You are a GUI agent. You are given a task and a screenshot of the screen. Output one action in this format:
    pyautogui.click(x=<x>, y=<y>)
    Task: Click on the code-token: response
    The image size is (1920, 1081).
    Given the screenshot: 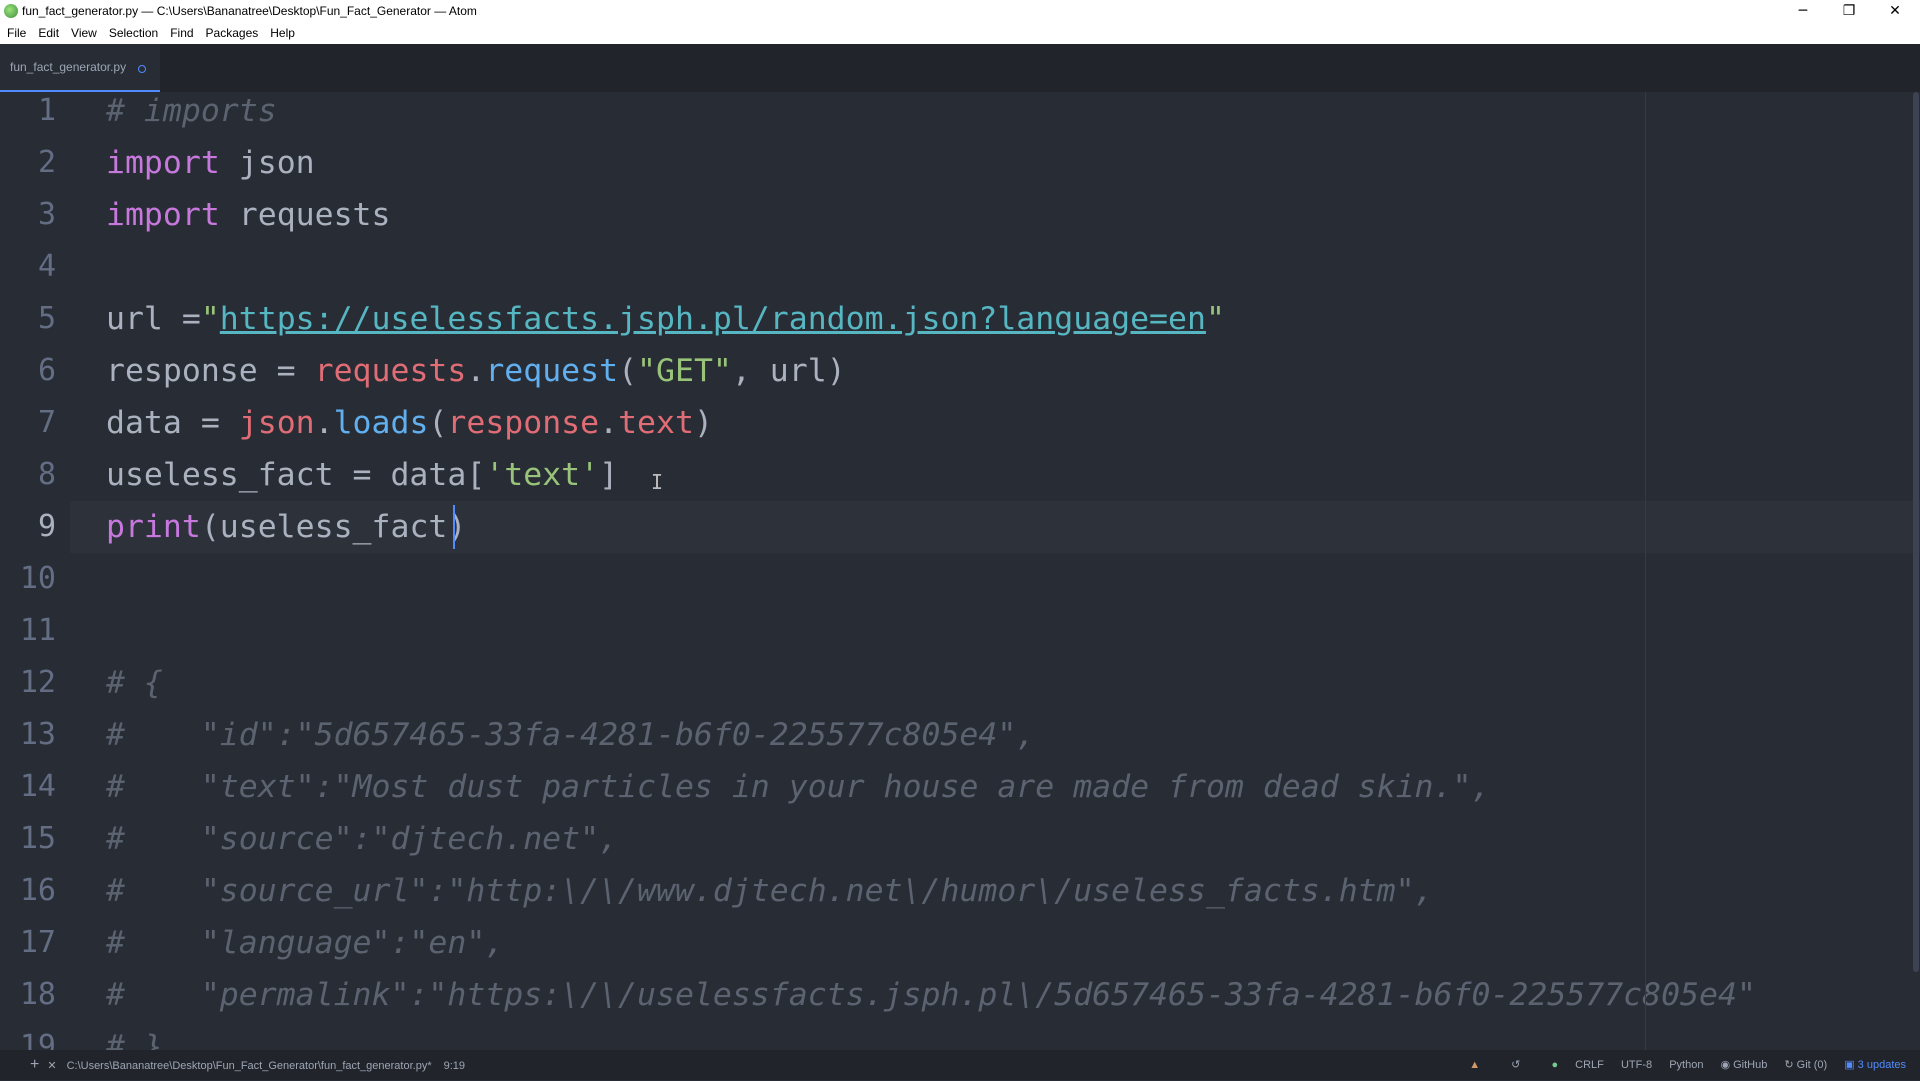 What is the action you would take?
    pyautogui.click(x=523, y=423)
    